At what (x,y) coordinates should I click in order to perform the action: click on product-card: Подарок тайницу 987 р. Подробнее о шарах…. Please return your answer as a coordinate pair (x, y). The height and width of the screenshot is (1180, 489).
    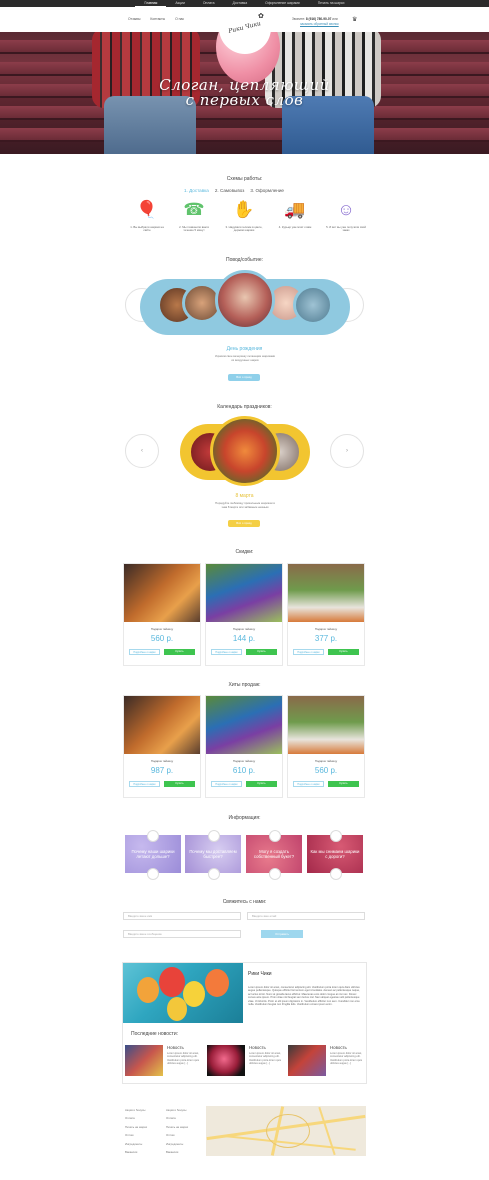
    Looking at the image, I should click on (162, 746).